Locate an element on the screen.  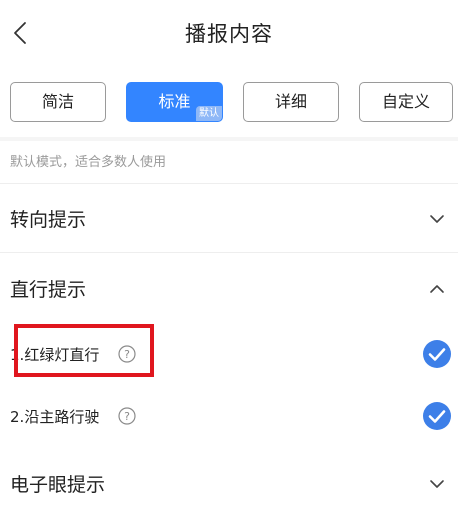
default-badge: 默认 is located at coordinates (209, 113).